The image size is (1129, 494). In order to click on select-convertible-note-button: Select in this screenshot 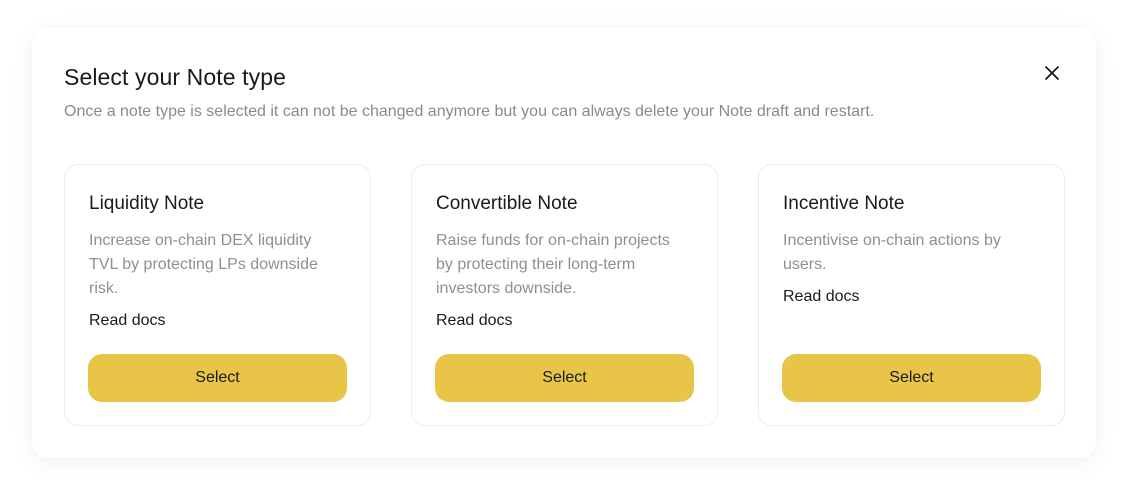, I will do `click(564, 378)`.